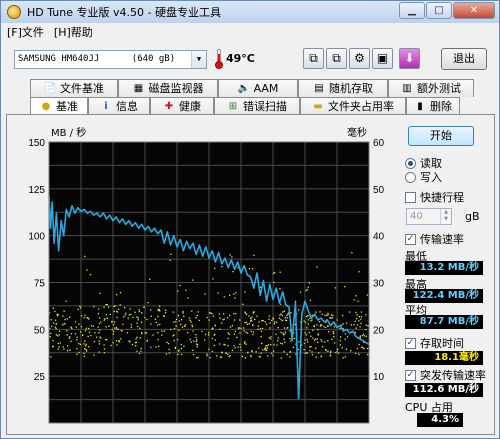 This screenshot has width=500, height=439. Describe the element at coordinates (258, 88) in the screenshot. I see `tab-aam: 🔈 AAM` at that location.